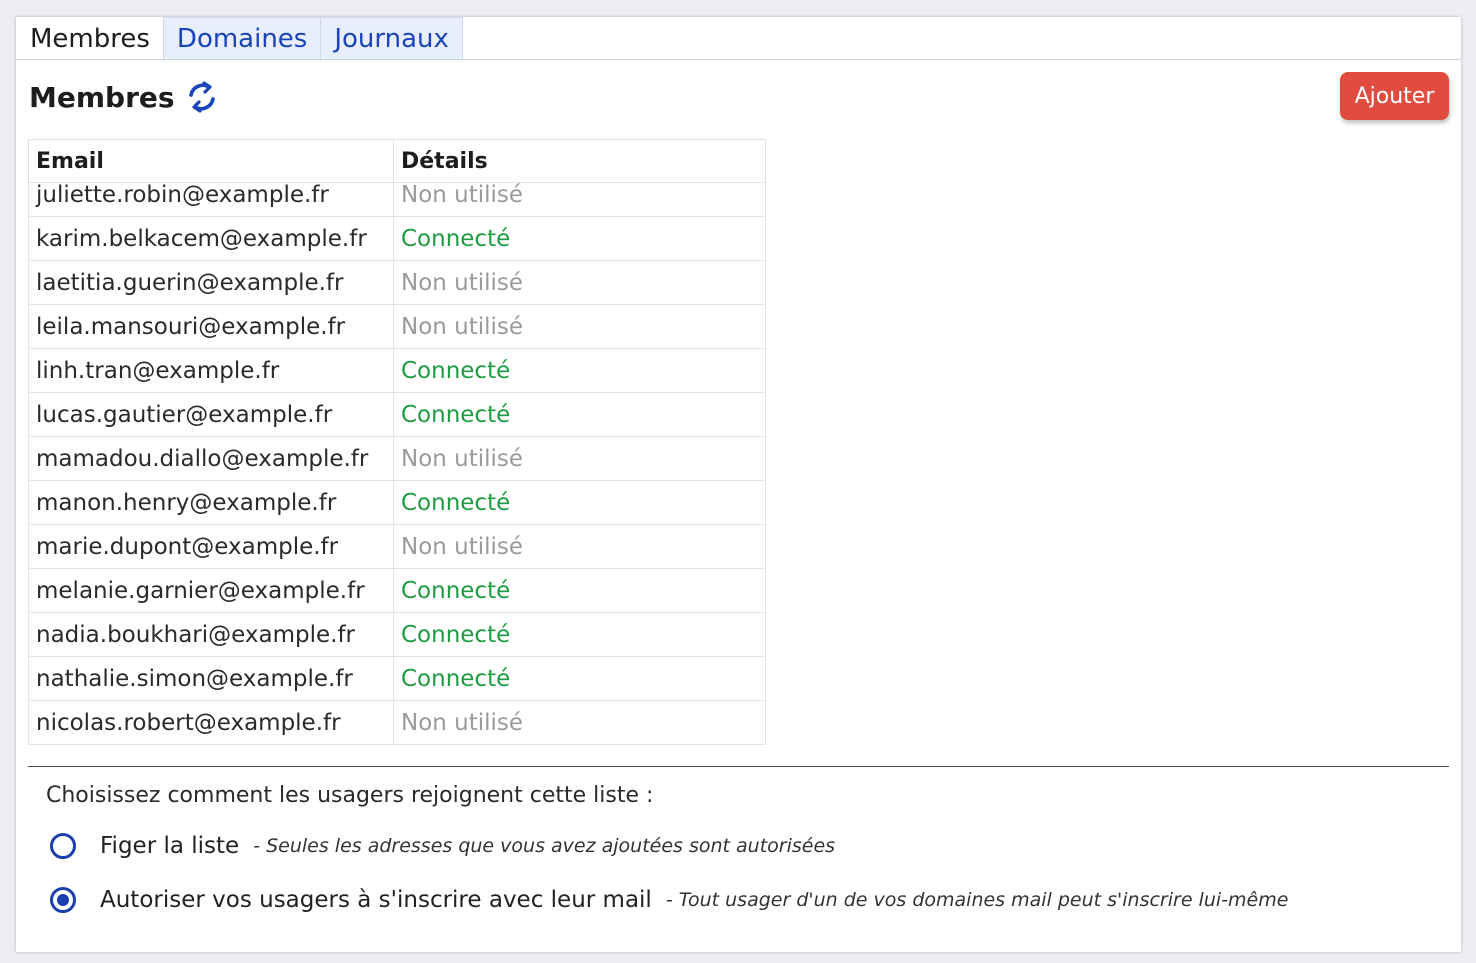  I want to click on table-row: manon.henry@example.fr Connecté, so click(397, 503).